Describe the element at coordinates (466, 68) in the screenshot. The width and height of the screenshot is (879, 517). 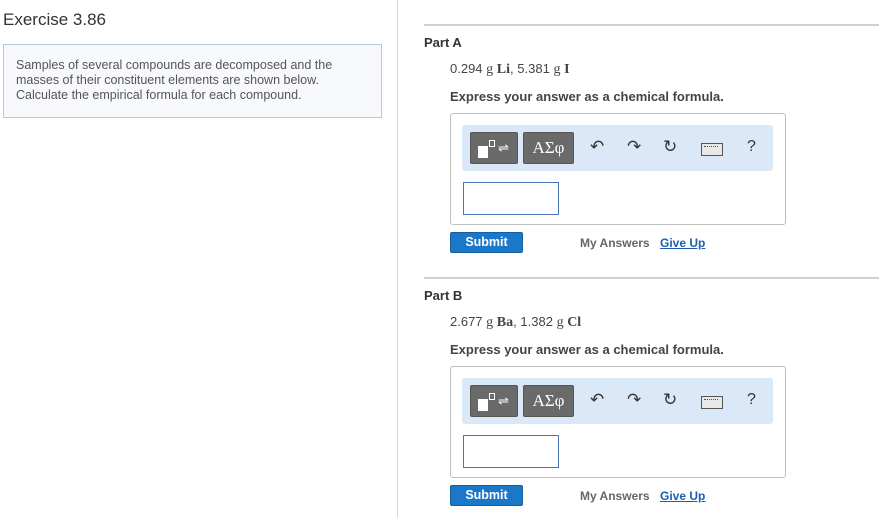
I see `mass-value: 0.294` at that location.